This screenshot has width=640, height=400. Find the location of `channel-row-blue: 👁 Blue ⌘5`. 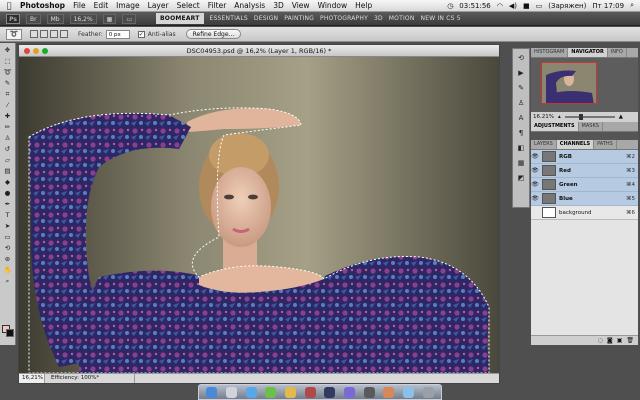

channel-row-blue: 👁 Blue ⌘5 is located at coordinates (584, 199).